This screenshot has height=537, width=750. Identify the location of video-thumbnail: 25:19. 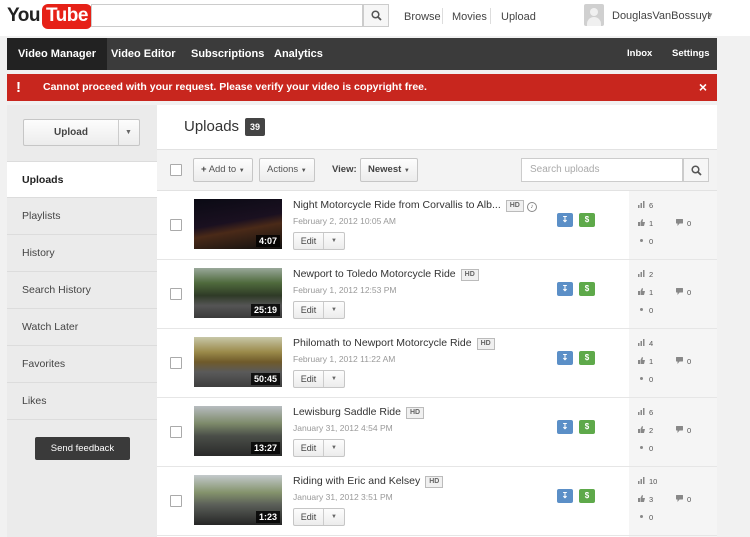
(238, 293).